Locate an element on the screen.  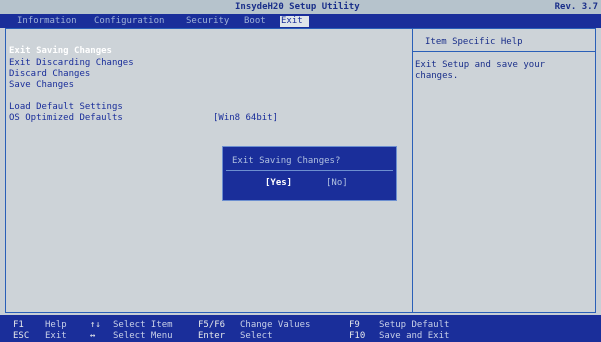
enter-desc: Select is located at coordinates (256, 336).